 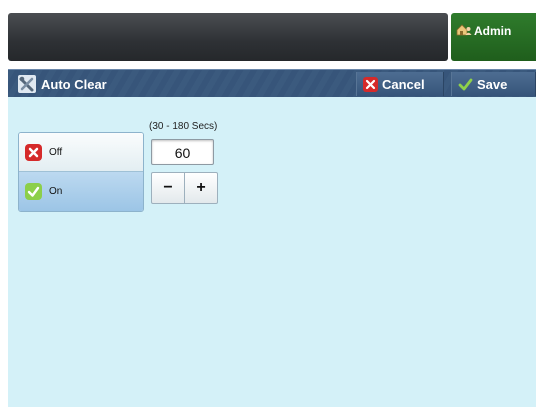 I want to click on cancel-button: Cancel, so click(x=400, y=84).